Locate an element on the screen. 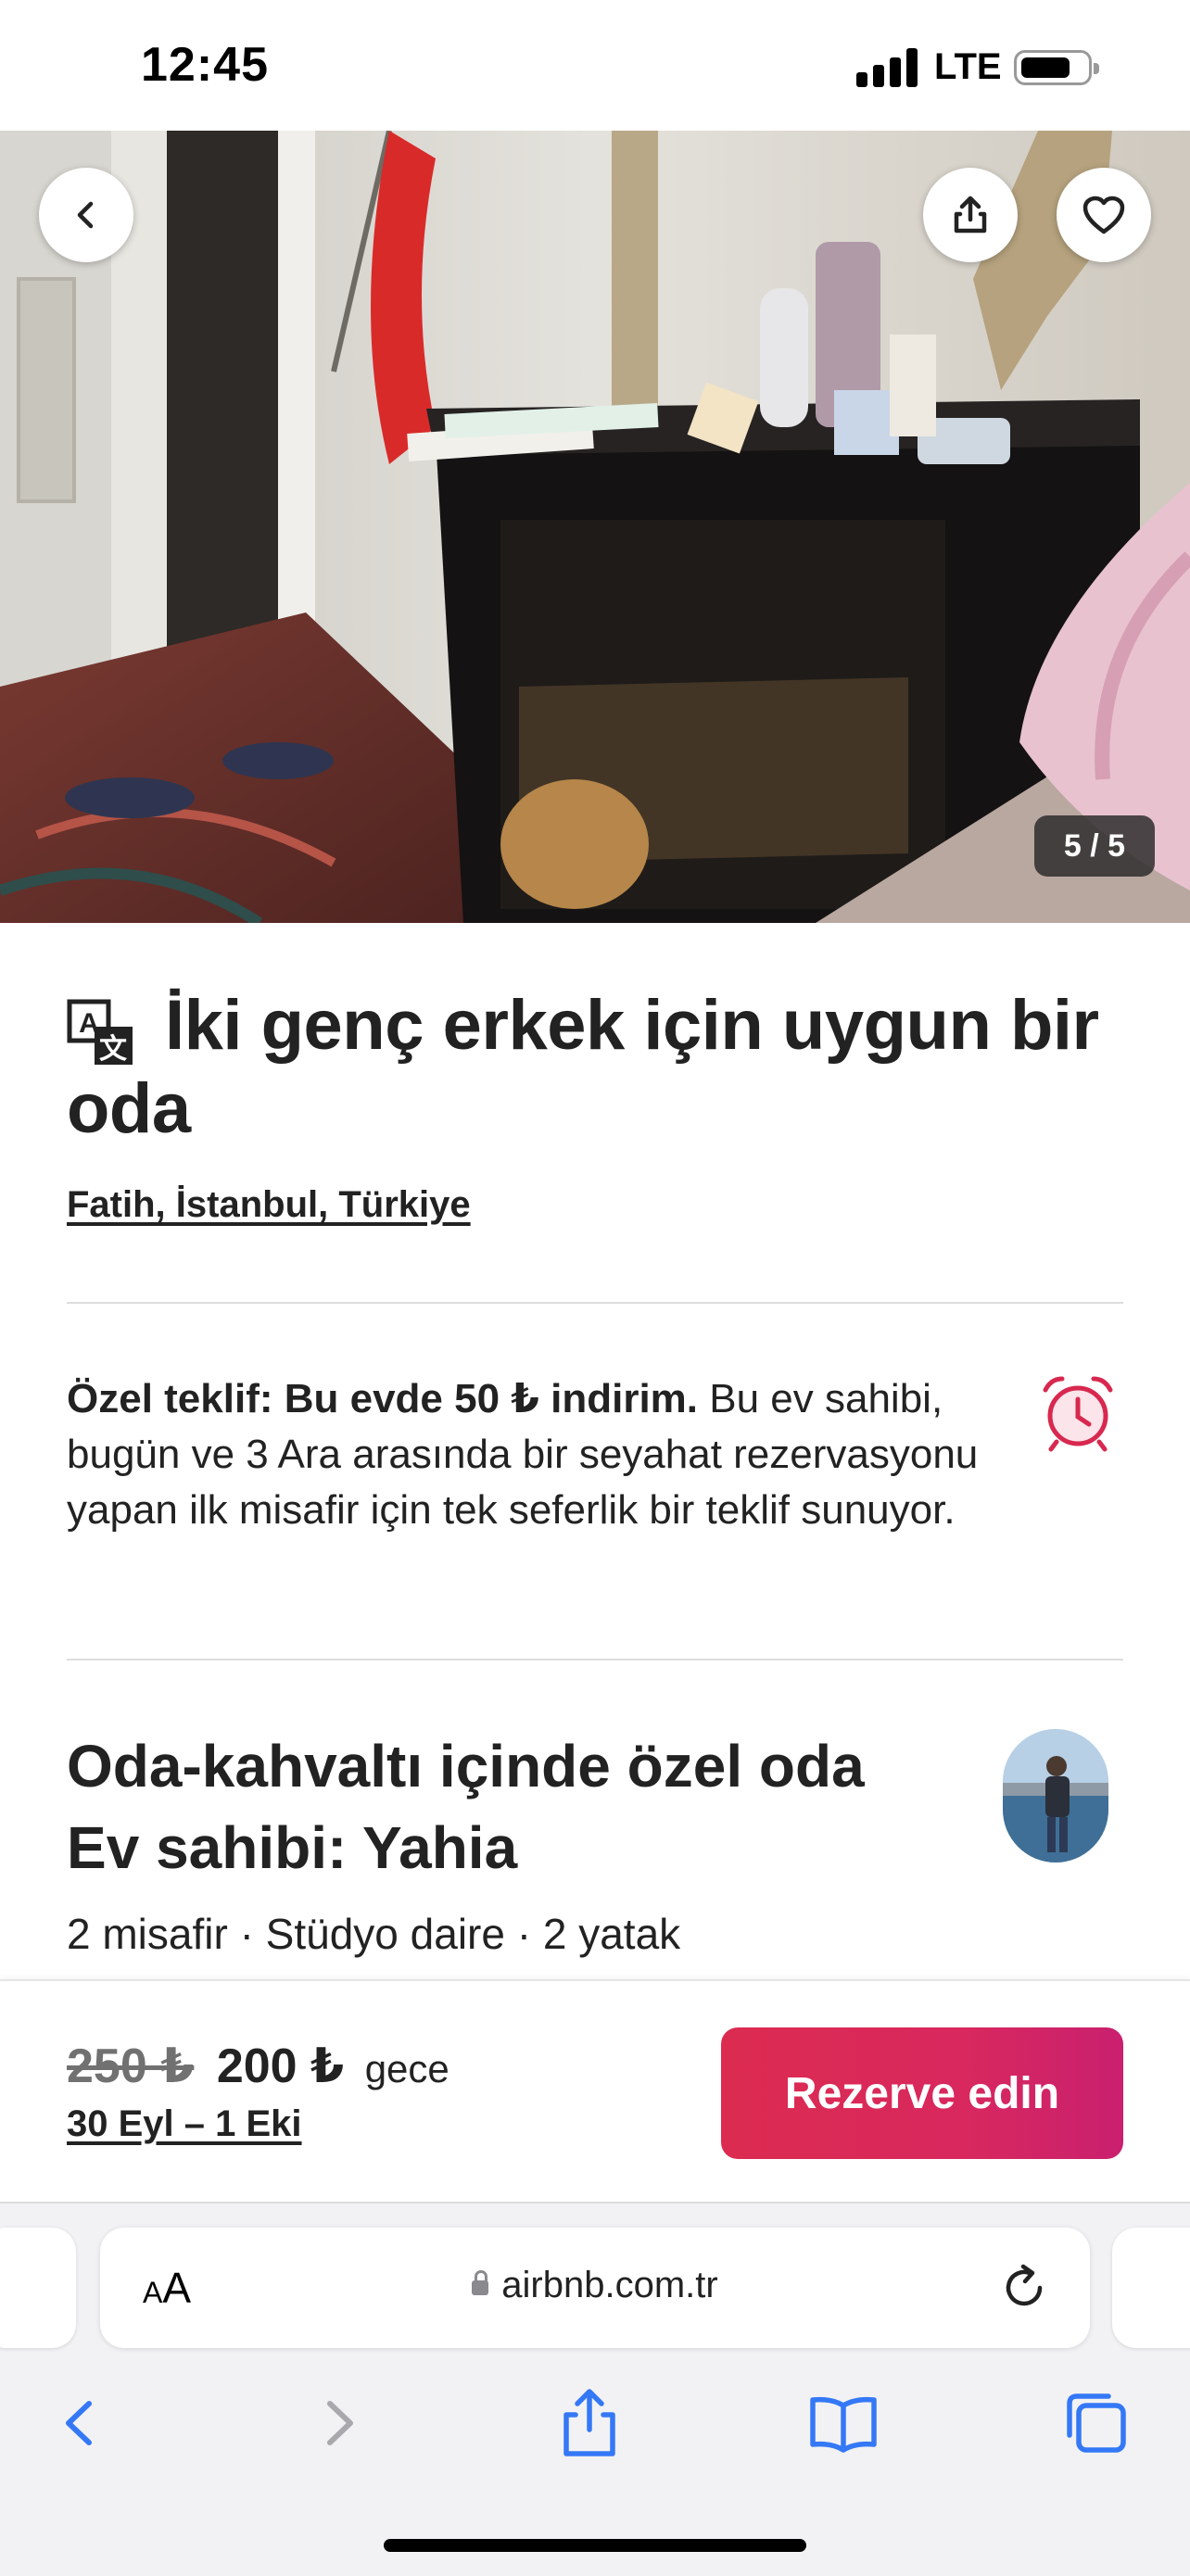 This screenshot has height=2576, width=1190. heart-icon is located at coordinates (1103, 215).